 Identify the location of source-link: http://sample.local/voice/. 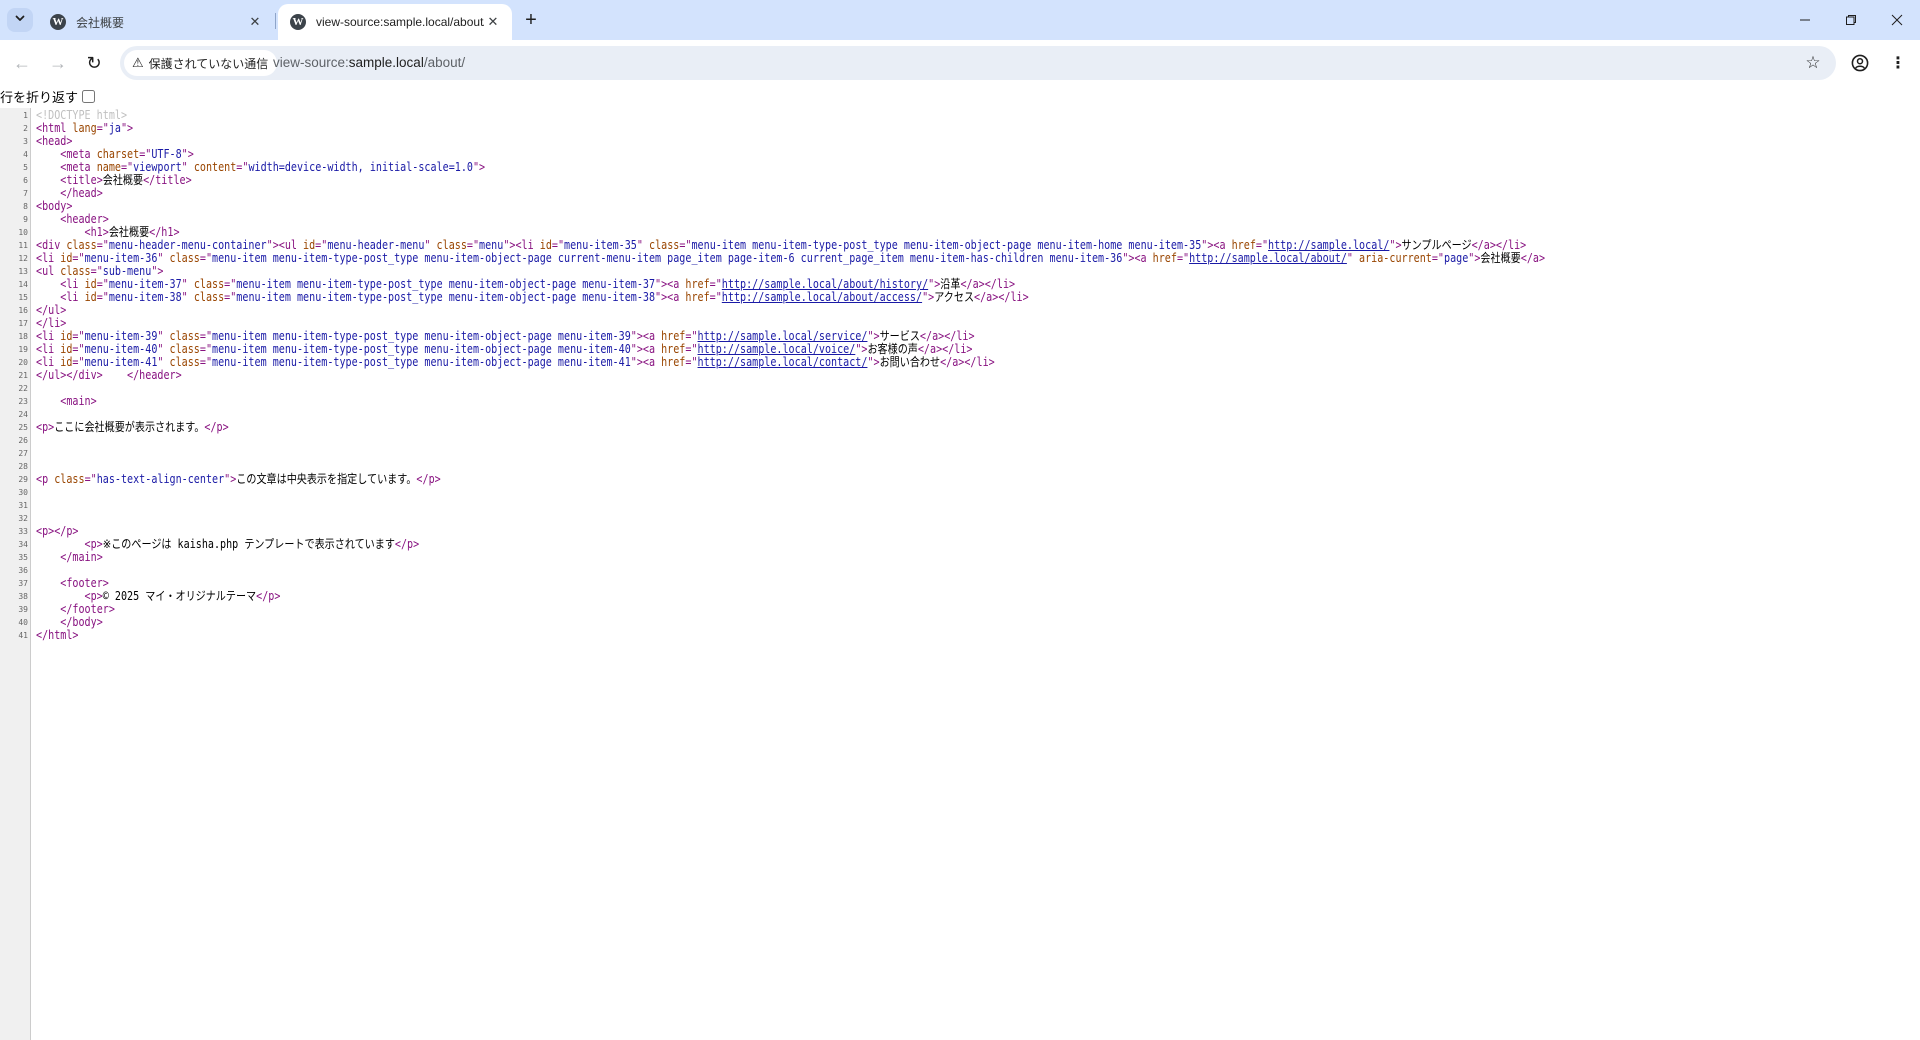
(777, 349).